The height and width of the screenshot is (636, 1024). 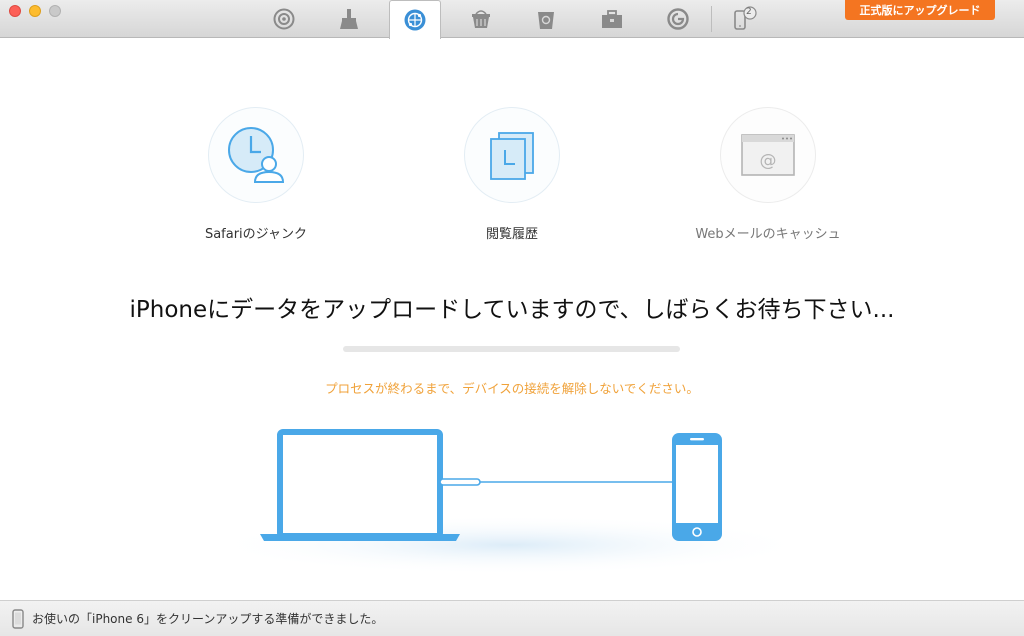 I want to click on category-safari-junk: Safariのジャンク, so click(x=256, y=174).